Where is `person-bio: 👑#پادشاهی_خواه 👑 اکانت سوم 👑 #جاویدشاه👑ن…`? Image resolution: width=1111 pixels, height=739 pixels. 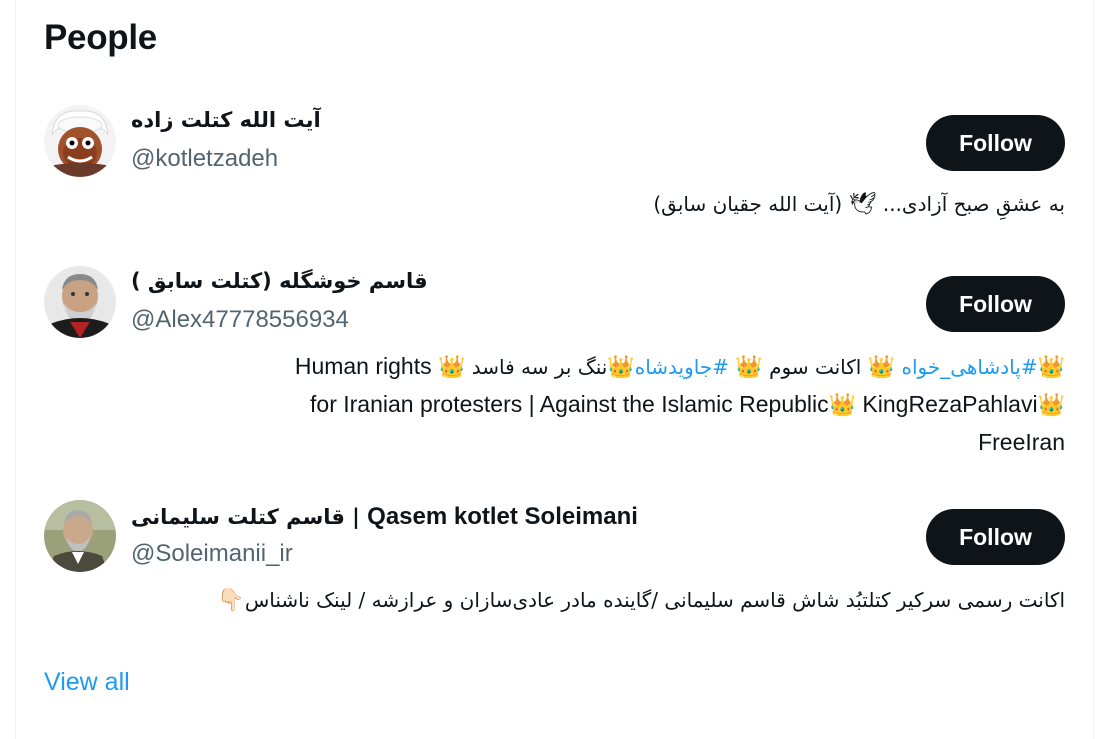
person-bio: 👑#پادشاهی_خواه 👑 اکانت سوم 👑 #جاویدشاه👑ن… is located at coordinates (600, 404).